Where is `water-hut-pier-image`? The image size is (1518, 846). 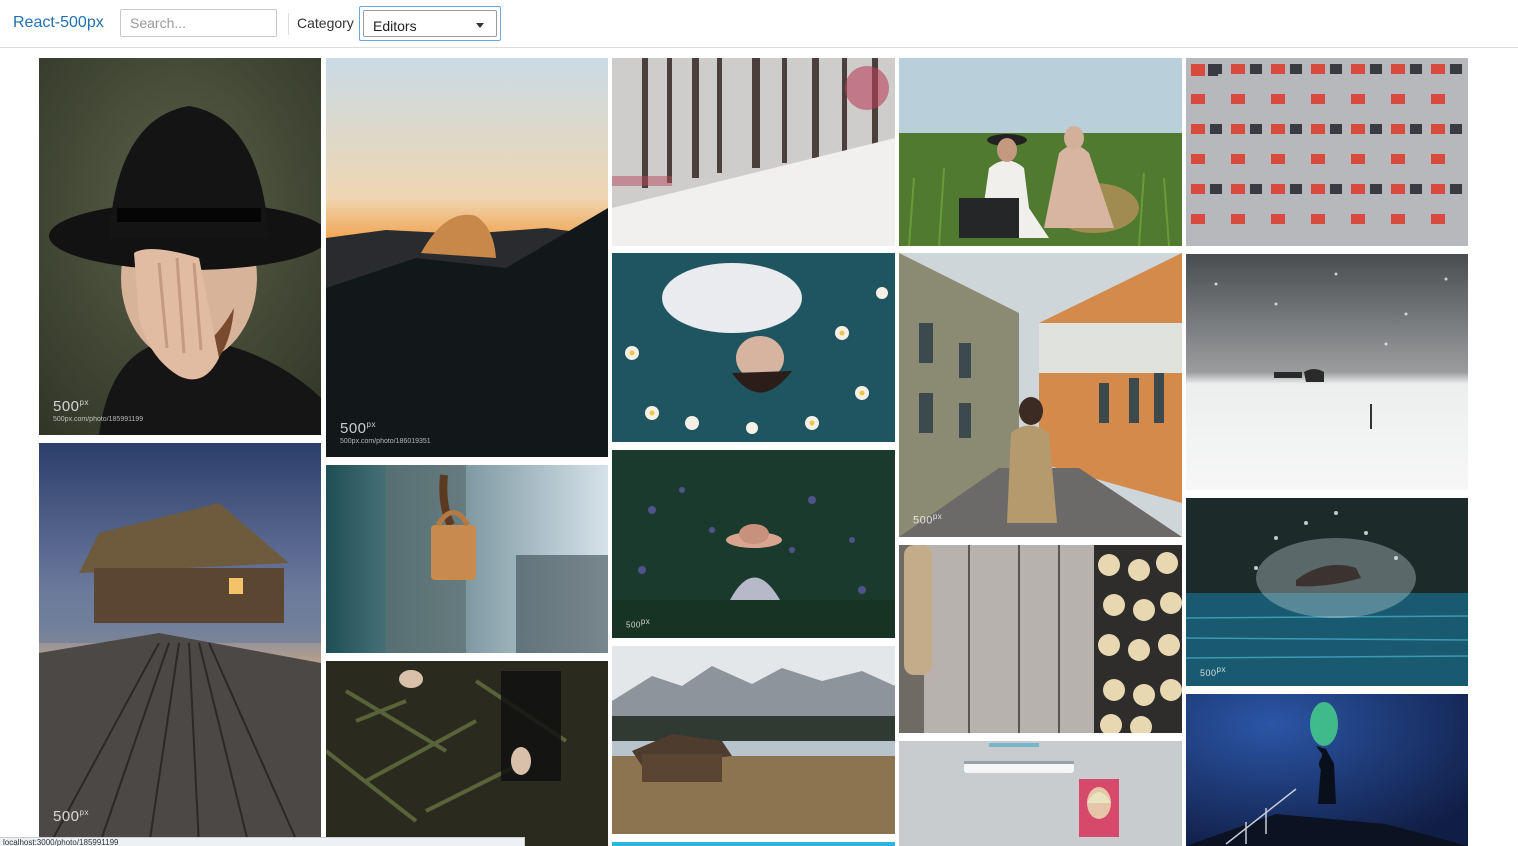 water-hut-pier-image is located at coordinates (180, 644).